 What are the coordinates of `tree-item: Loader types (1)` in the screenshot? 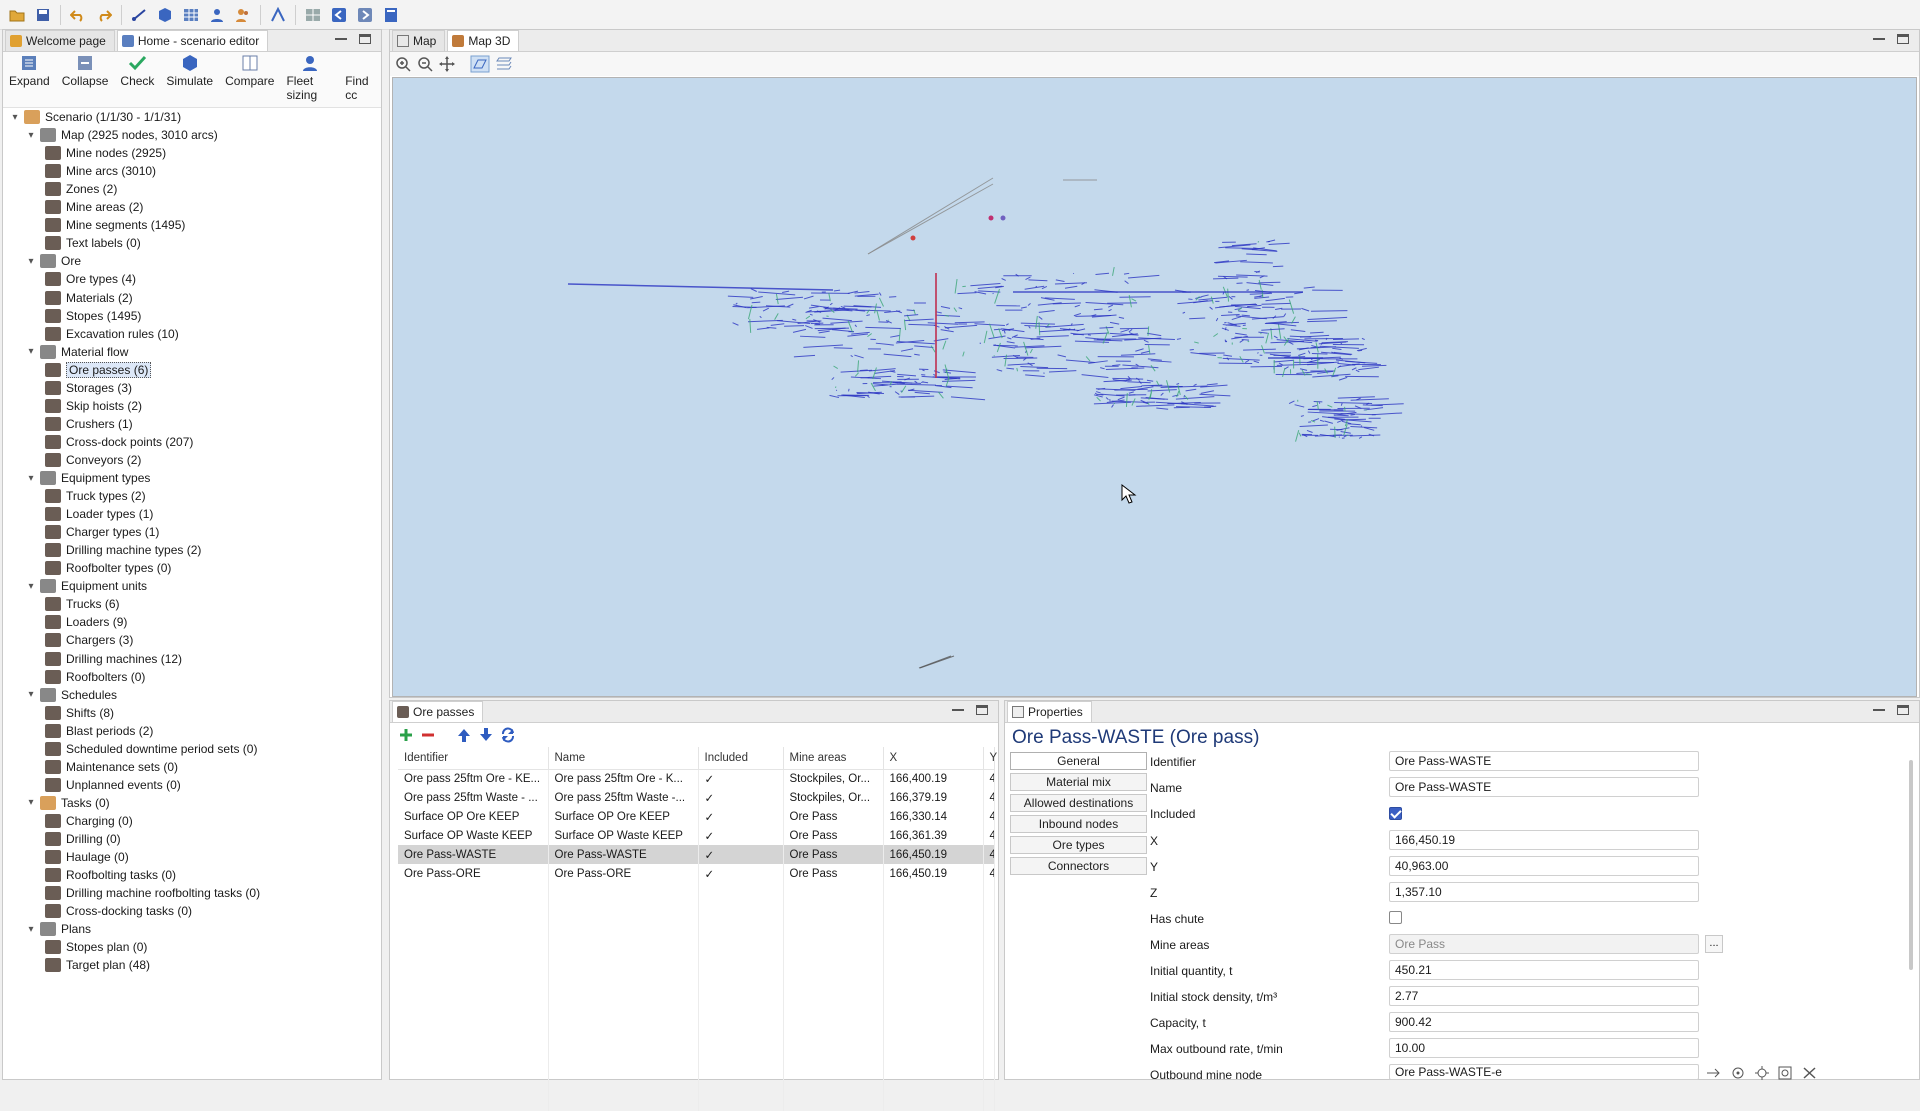 It's located at (97, 514).